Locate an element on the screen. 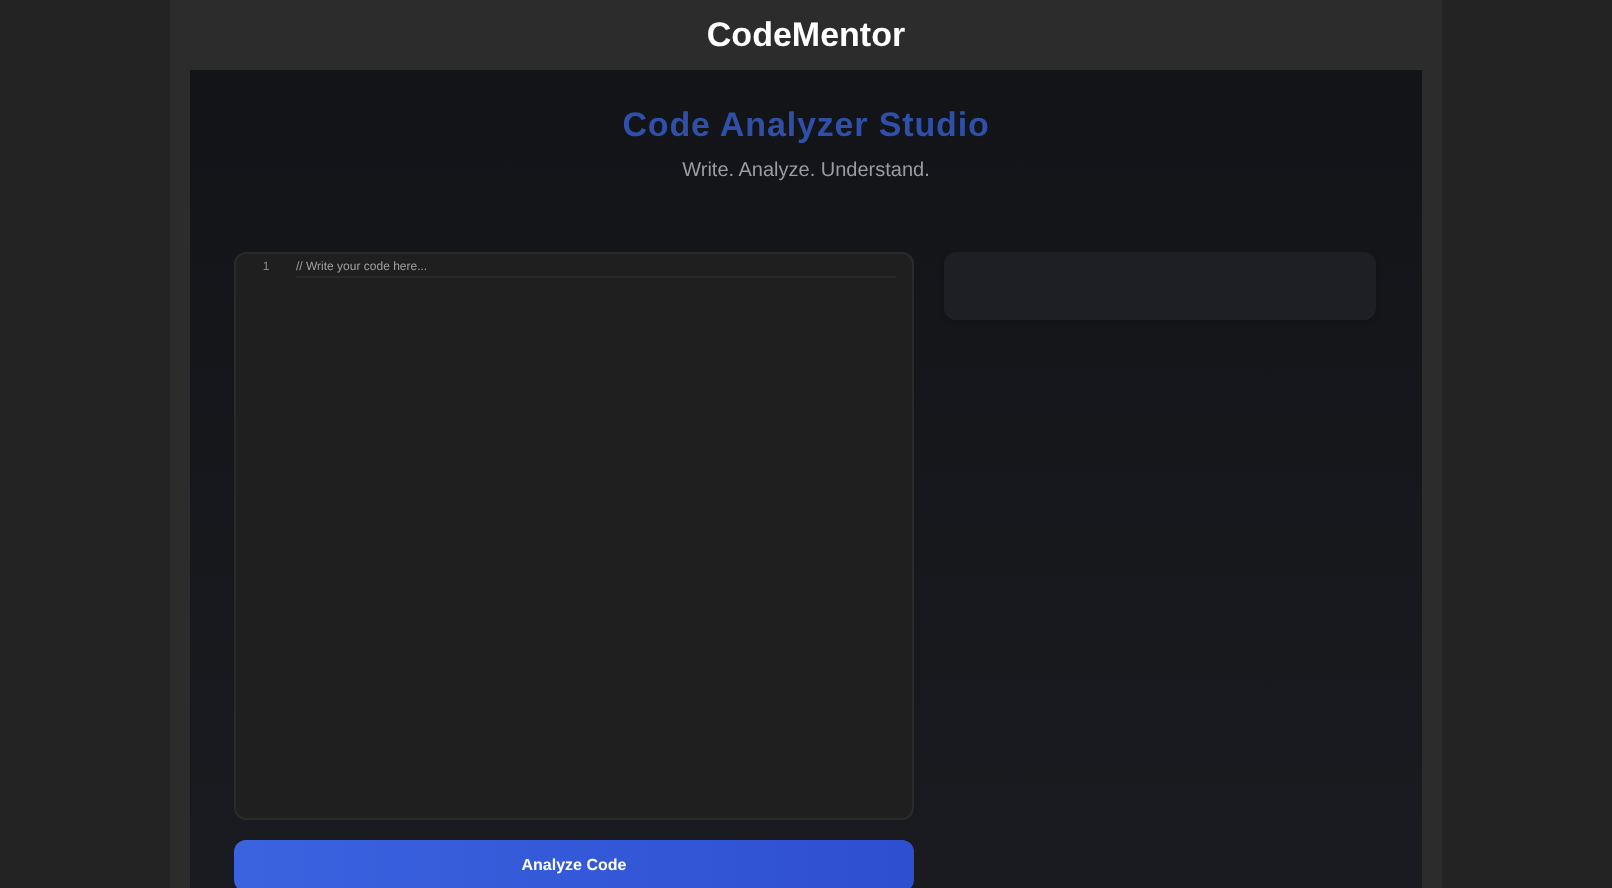 The width and height of the screenshot is (1612, 888). tagline: Write. Analyze. Understand. is located at coordinates (806, 172).